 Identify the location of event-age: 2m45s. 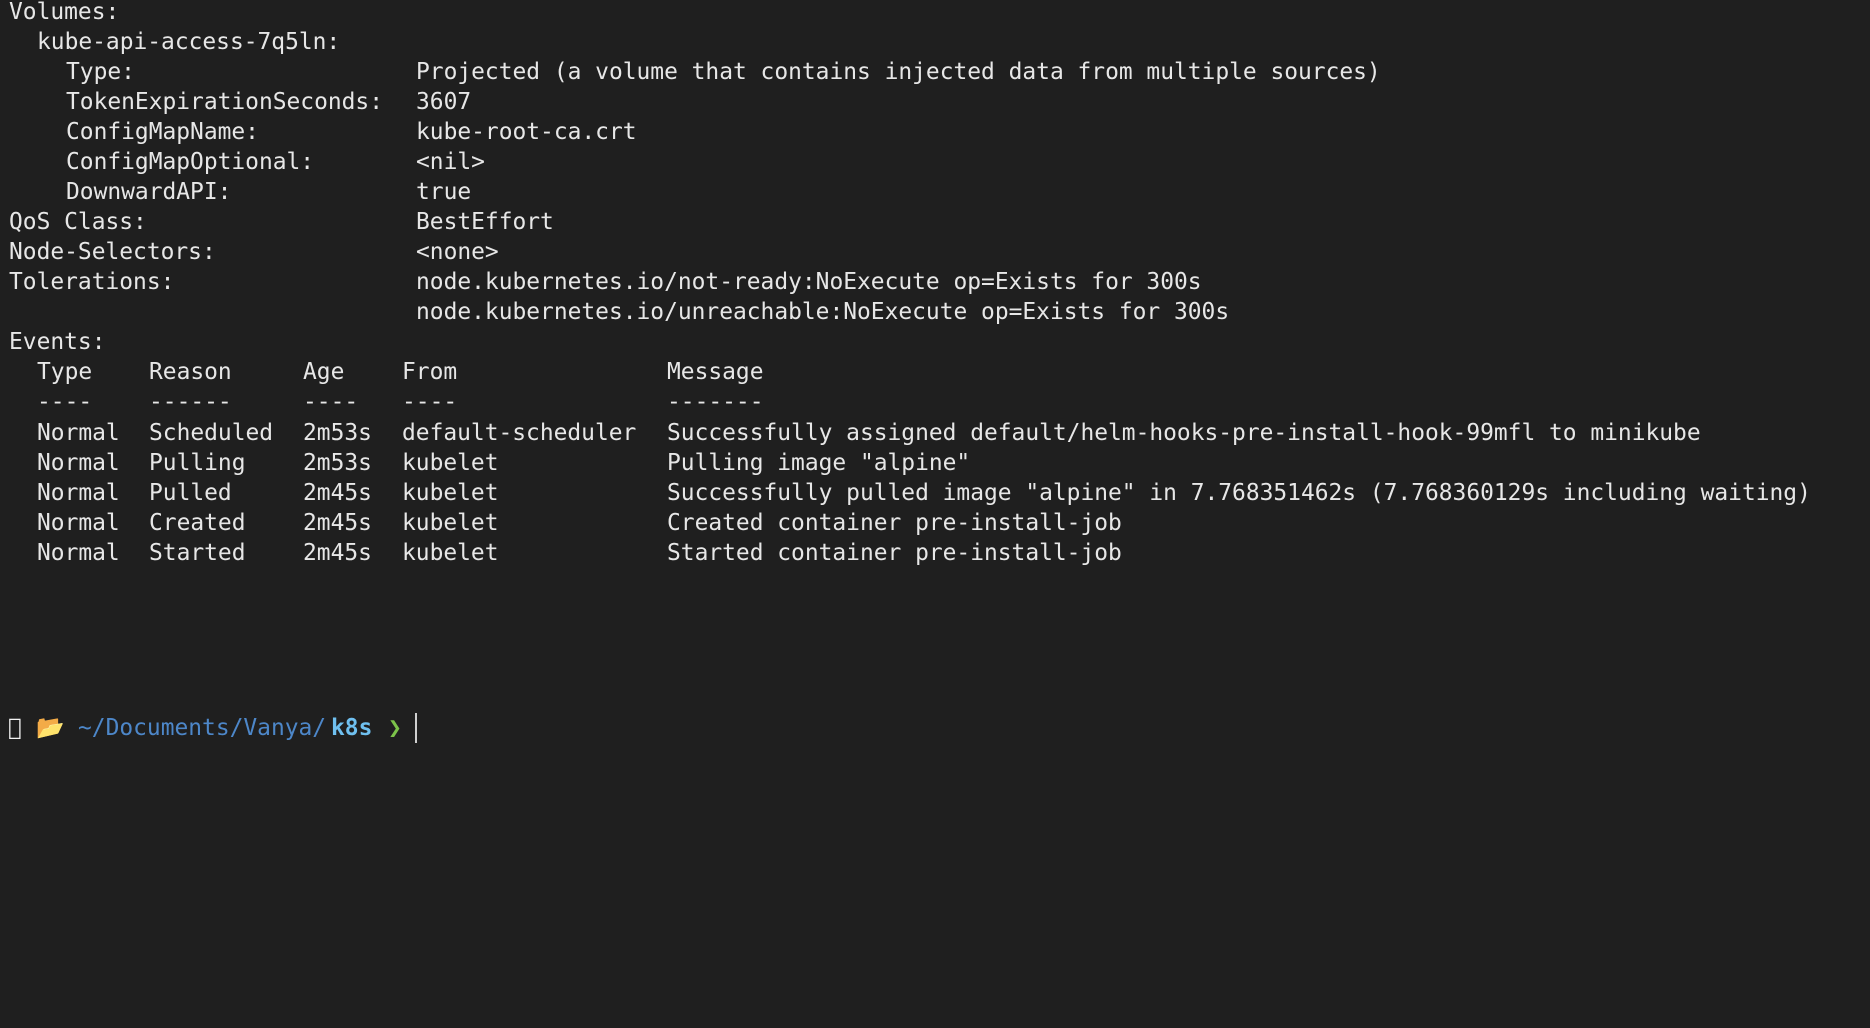
(337, 553).